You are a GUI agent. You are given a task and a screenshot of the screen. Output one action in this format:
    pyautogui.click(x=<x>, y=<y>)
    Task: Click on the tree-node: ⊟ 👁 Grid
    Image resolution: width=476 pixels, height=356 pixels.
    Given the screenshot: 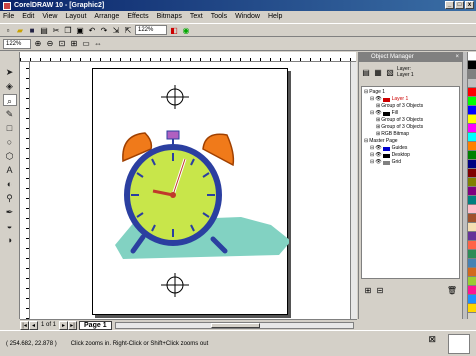 What is the action you would take?
    pyautogui.click(x=410, y=162)
    